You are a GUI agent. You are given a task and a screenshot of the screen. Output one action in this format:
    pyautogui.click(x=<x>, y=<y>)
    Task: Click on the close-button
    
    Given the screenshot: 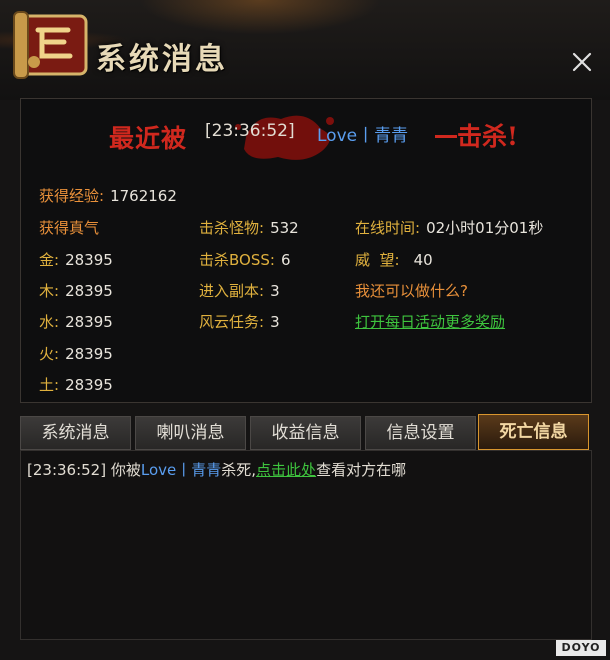 What is the action you would take?
    pyautogui.click(x=582, y=62)
    